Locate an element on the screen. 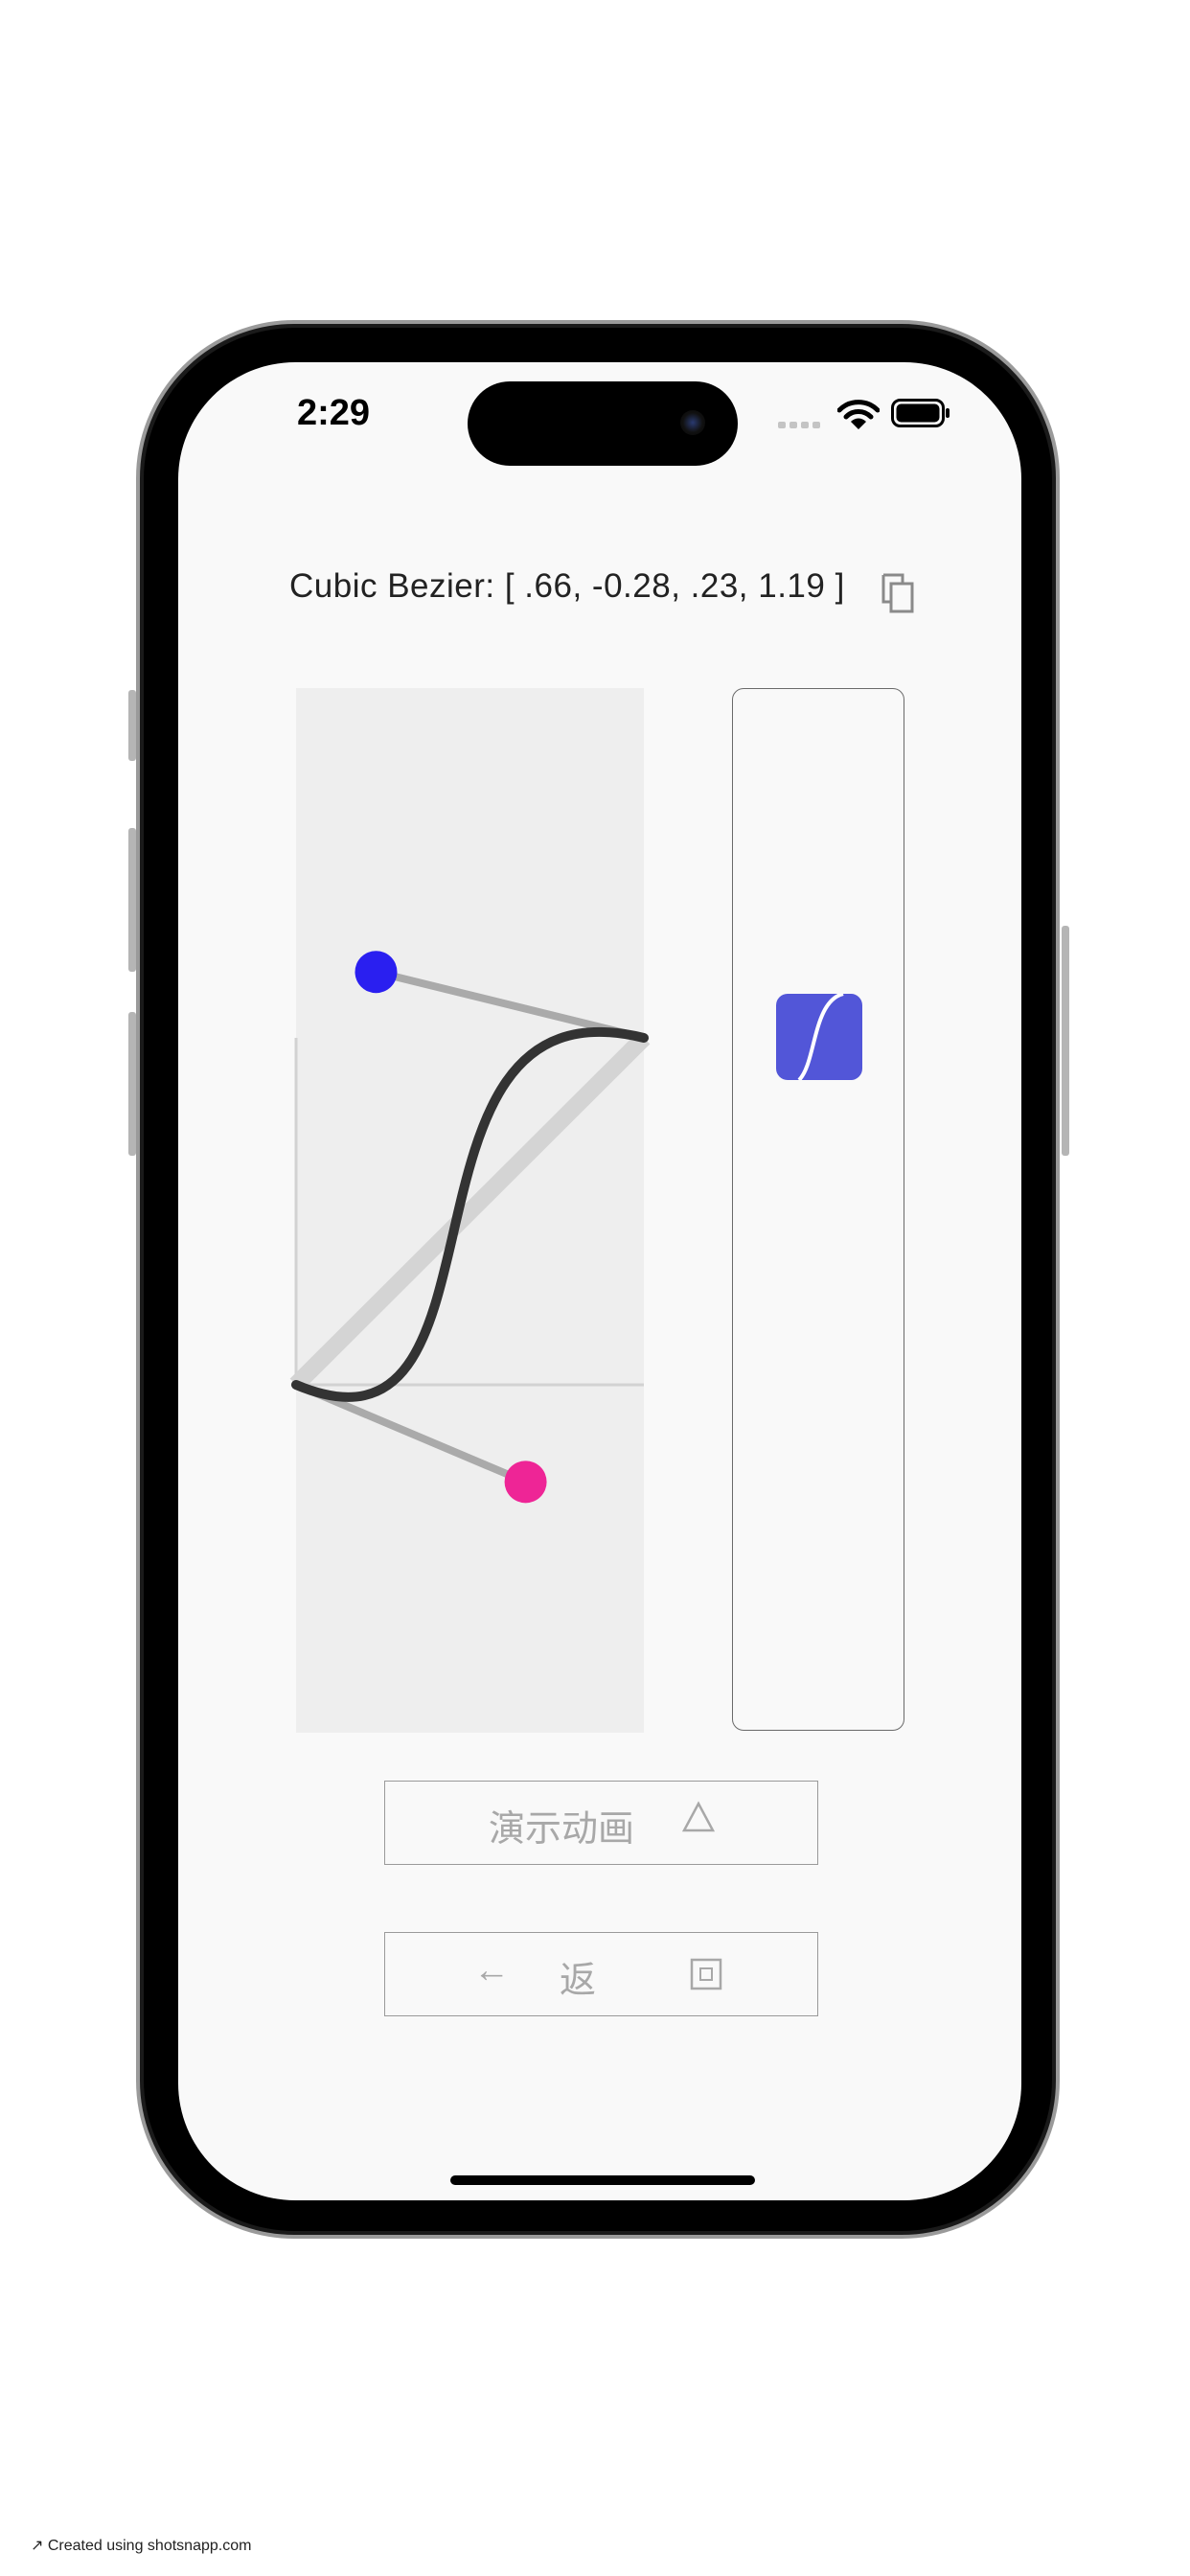 This screenshot has width=1190, height=2576. credit-text: ↗ Created using shotsnapp.com is located at coordinates (141, 2546).